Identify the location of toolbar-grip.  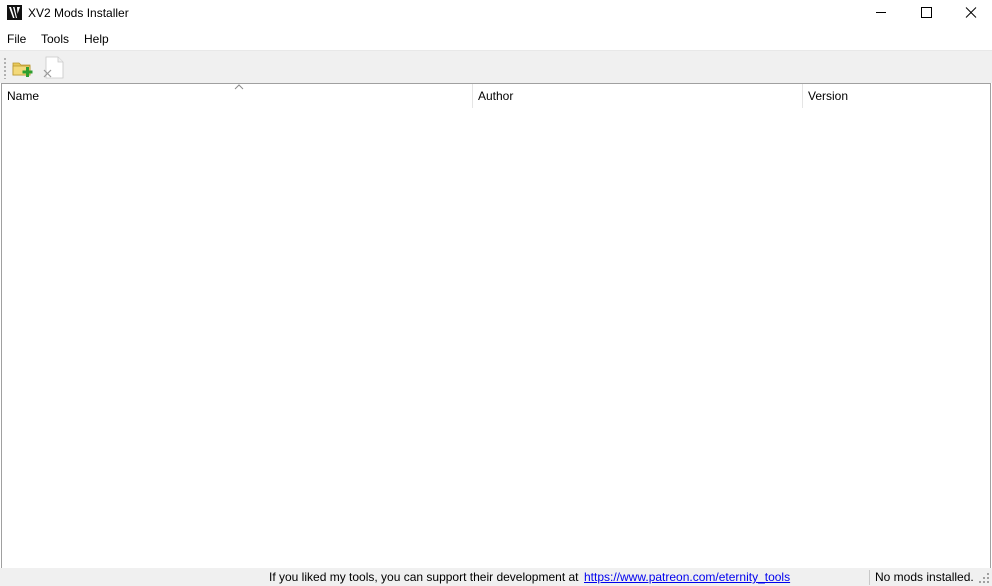
(5, 68).